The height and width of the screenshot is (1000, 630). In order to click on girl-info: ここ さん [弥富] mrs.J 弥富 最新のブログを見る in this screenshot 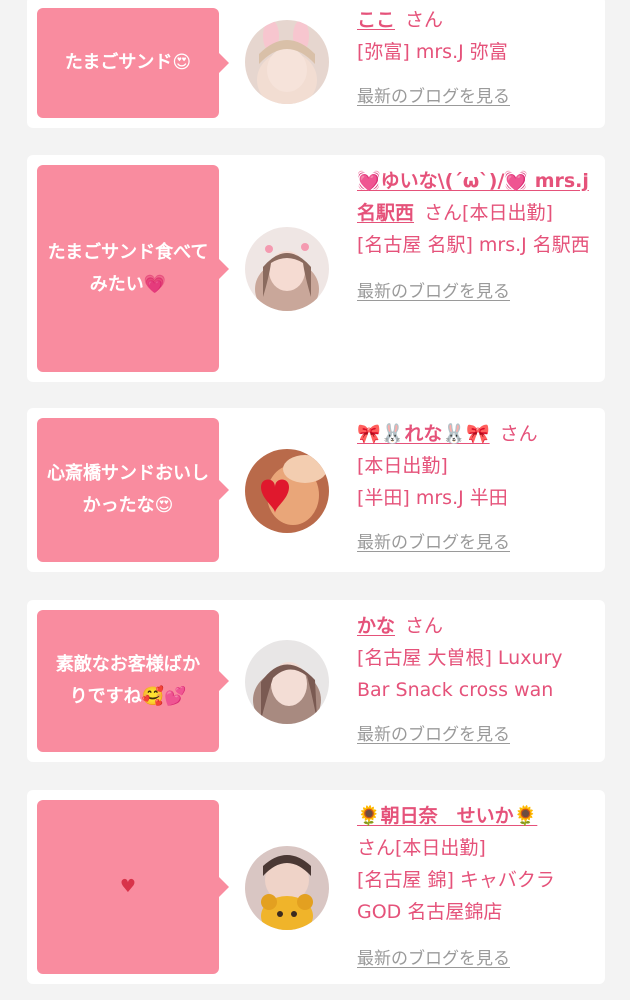, I will do `click(475, 58)`.